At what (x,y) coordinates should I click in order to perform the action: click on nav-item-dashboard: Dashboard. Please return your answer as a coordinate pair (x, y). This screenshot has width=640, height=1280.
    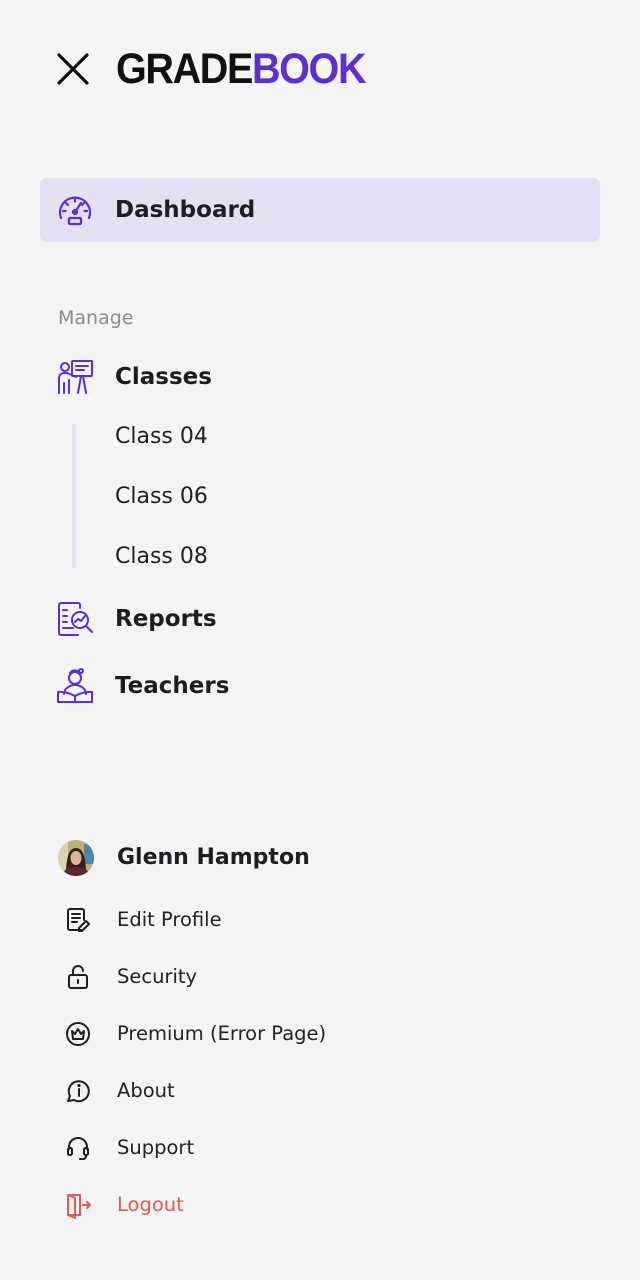
    Looking at the image, I should click on (320, 210).